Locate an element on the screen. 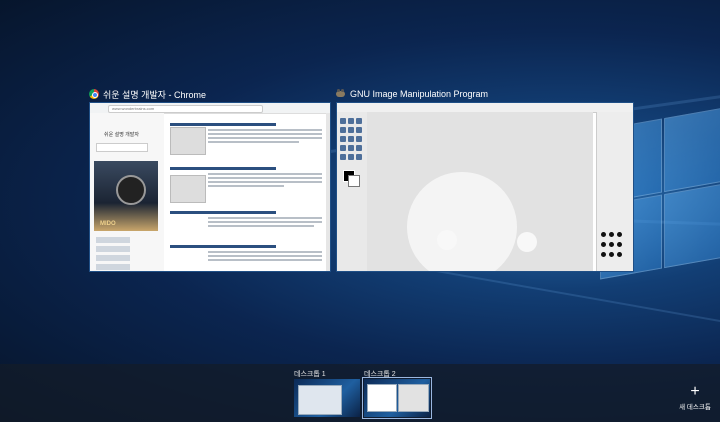 The height and width of the screenshot is (422, 720). desktop-label: 데스크톱 2 is located at coordinates (380, 374).